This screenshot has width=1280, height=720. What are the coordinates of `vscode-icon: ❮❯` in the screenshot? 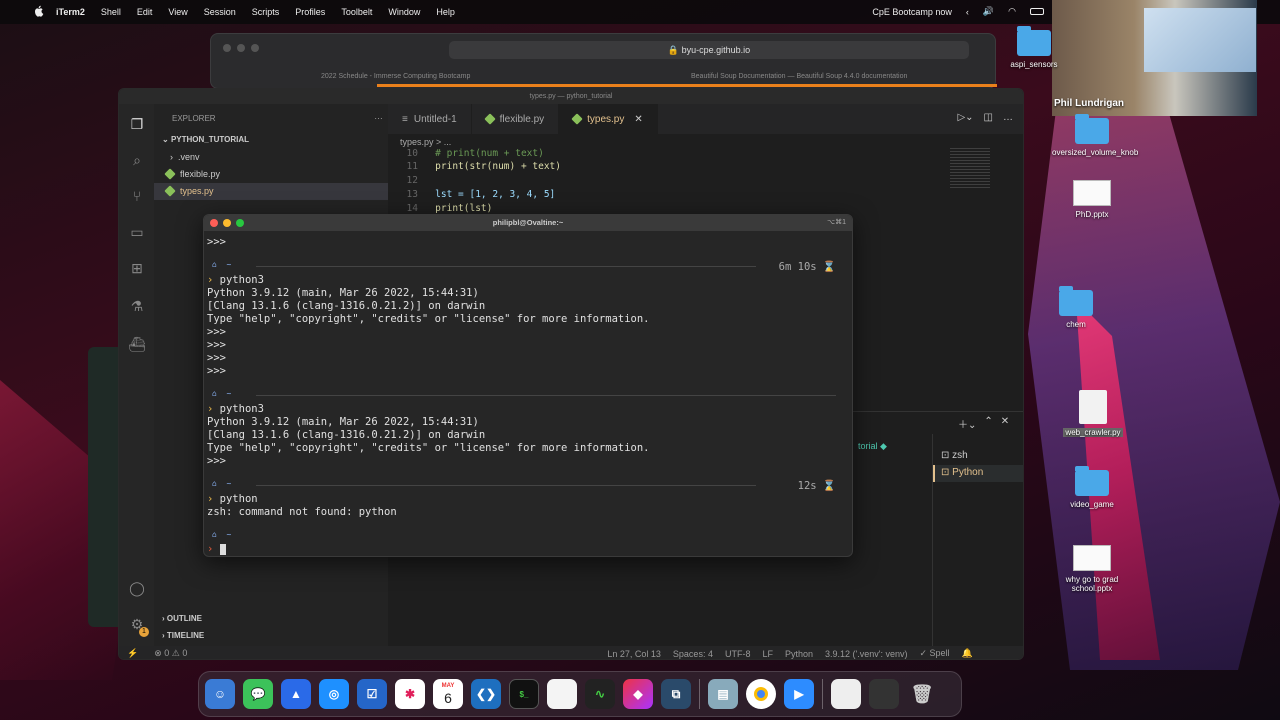 It's located at (486, 694).